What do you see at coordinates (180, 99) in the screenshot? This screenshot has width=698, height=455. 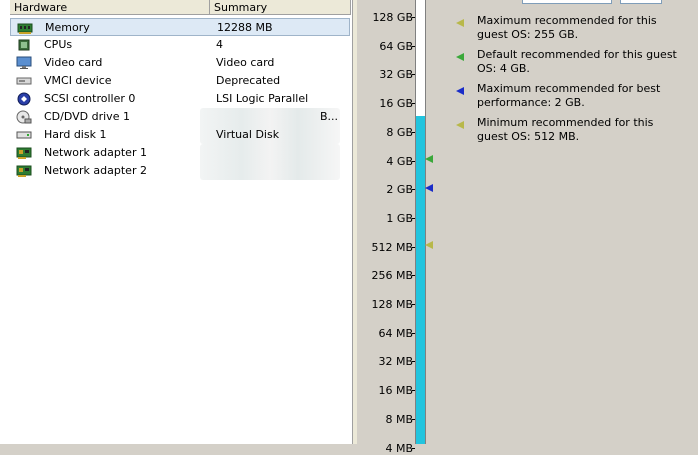 I see `hardware-row-scsi-controller: SCSI controller 0 LSI Logic Parallel` at bounding box center [180, 99].